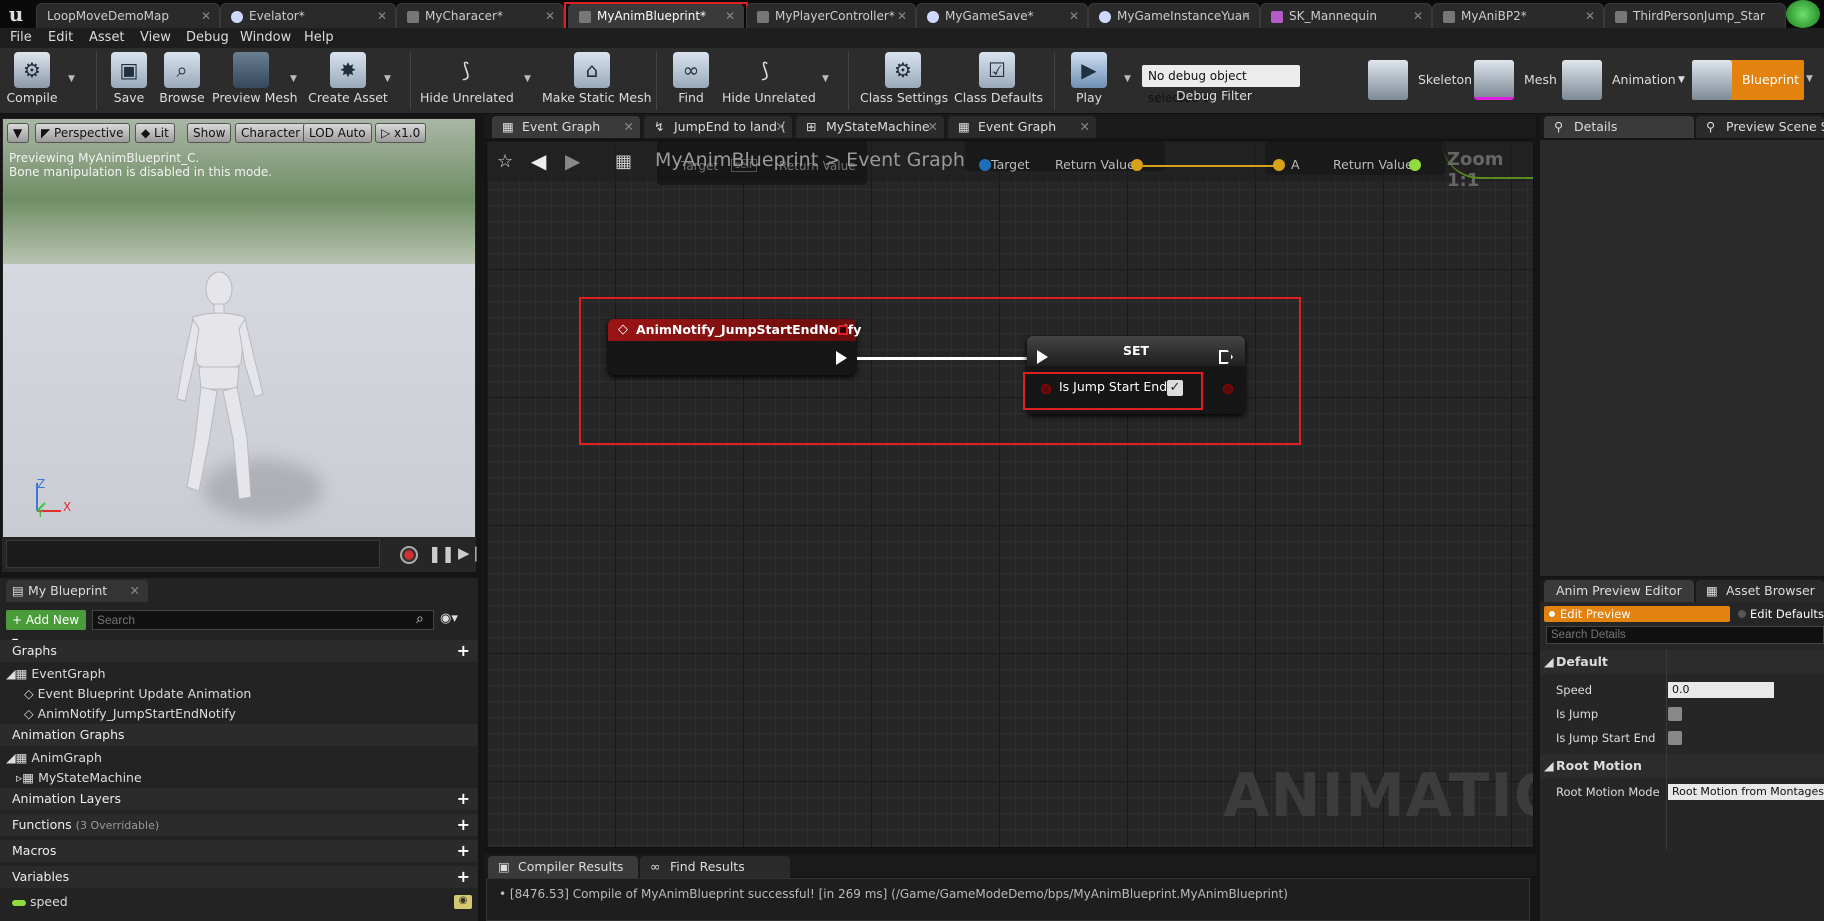 The image size is (1824, 921). I want to click on tree-item-animgraph: ◢▦ AnimGraph, so click(54, 757).